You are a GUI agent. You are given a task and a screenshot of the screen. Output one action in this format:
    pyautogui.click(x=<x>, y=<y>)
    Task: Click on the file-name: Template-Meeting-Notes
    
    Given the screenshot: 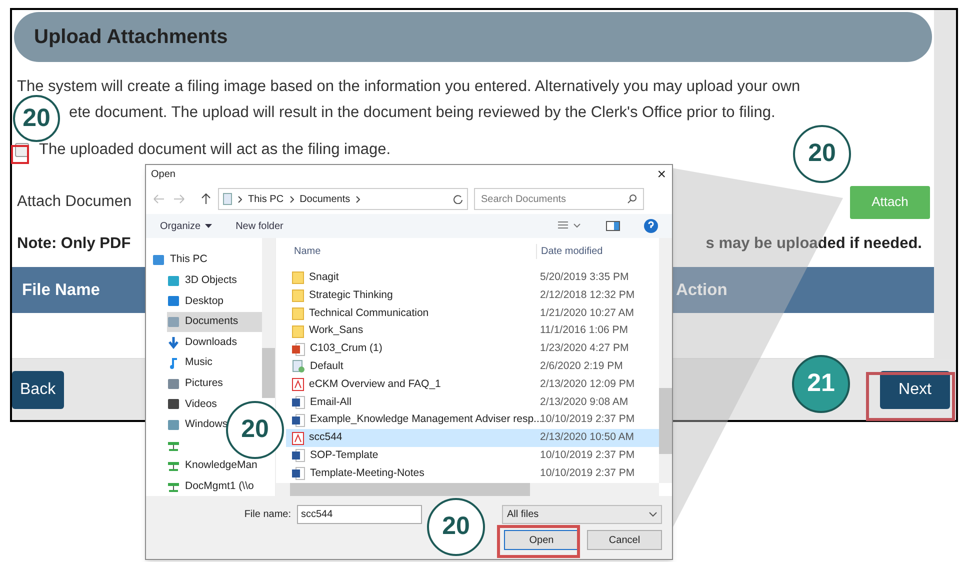 What is the action you would take?
    pyautogui.click(x=367, y=473)
    